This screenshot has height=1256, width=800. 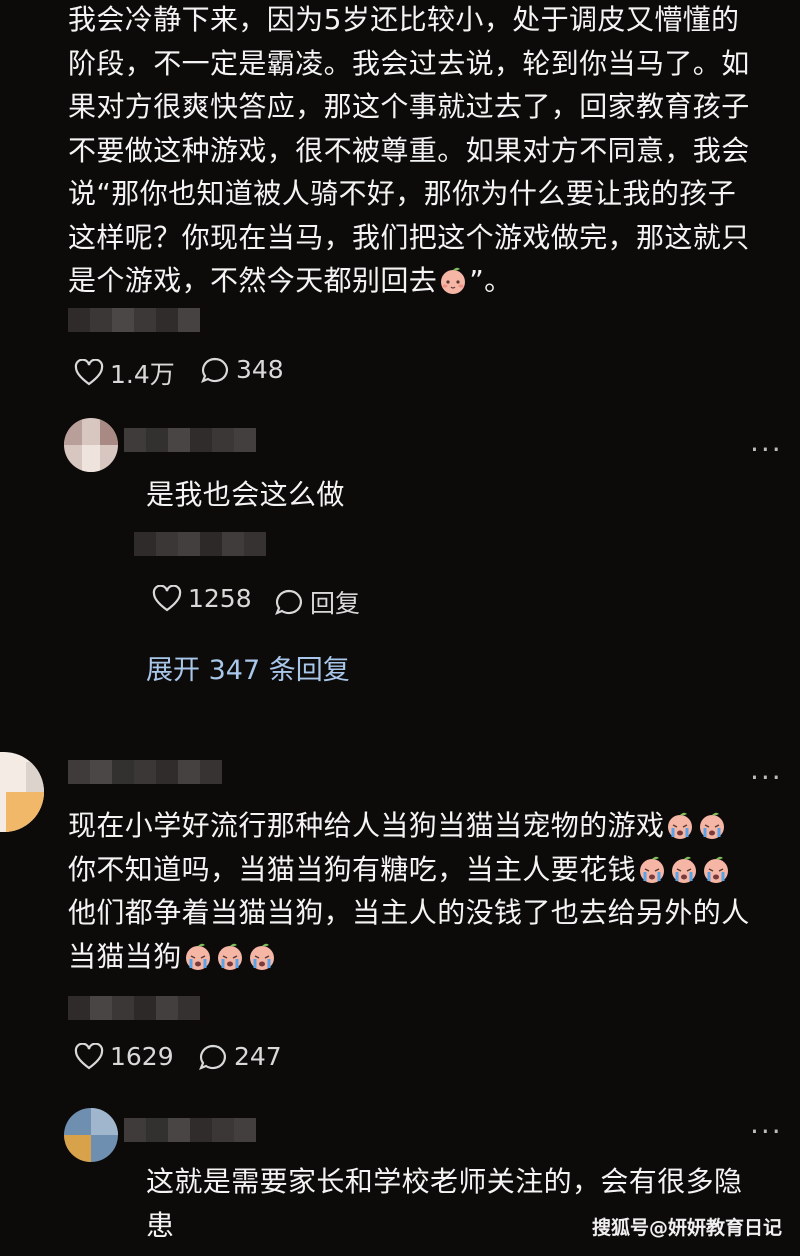 I want to click on reply-like-button: 1258, so click(x=202, y=598).